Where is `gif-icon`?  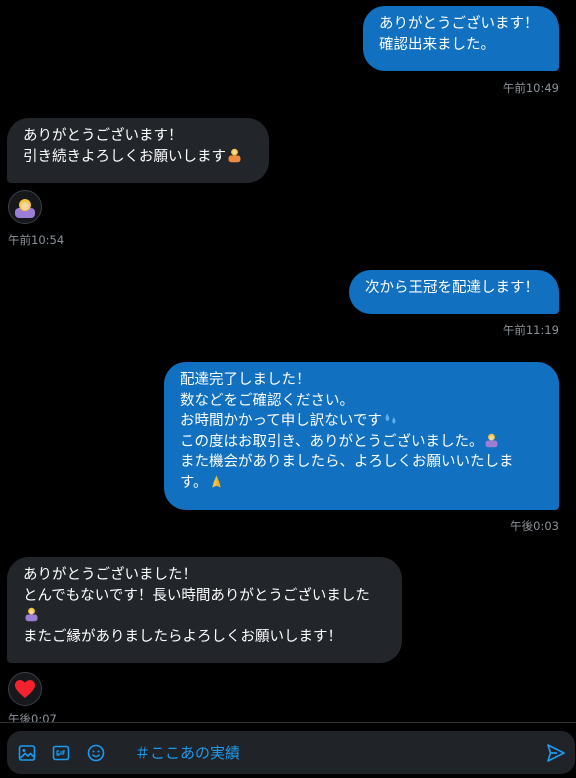 gif-icon is located at coordinates (61, 753).